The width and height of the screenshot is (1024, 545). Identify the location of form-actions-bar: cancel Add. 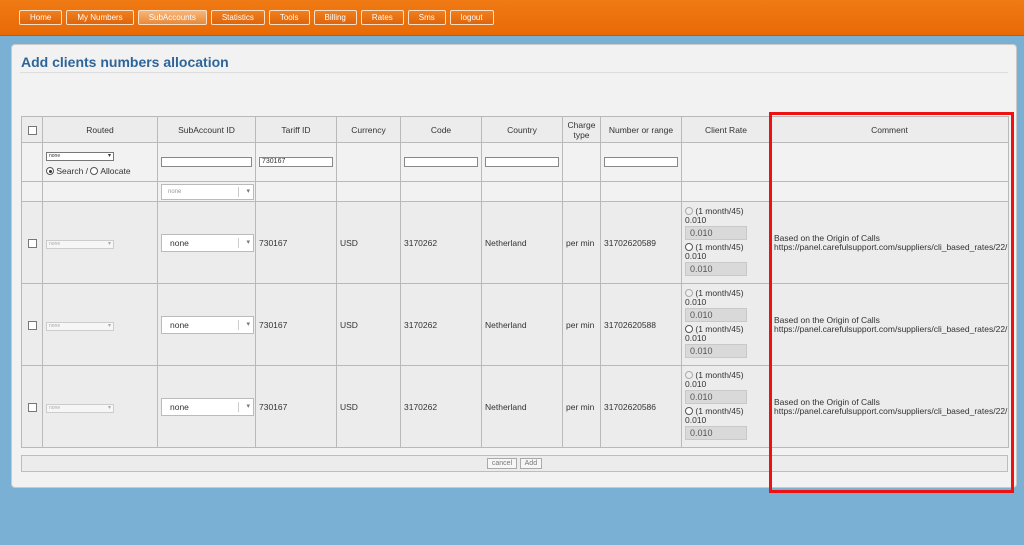
(514, 463).